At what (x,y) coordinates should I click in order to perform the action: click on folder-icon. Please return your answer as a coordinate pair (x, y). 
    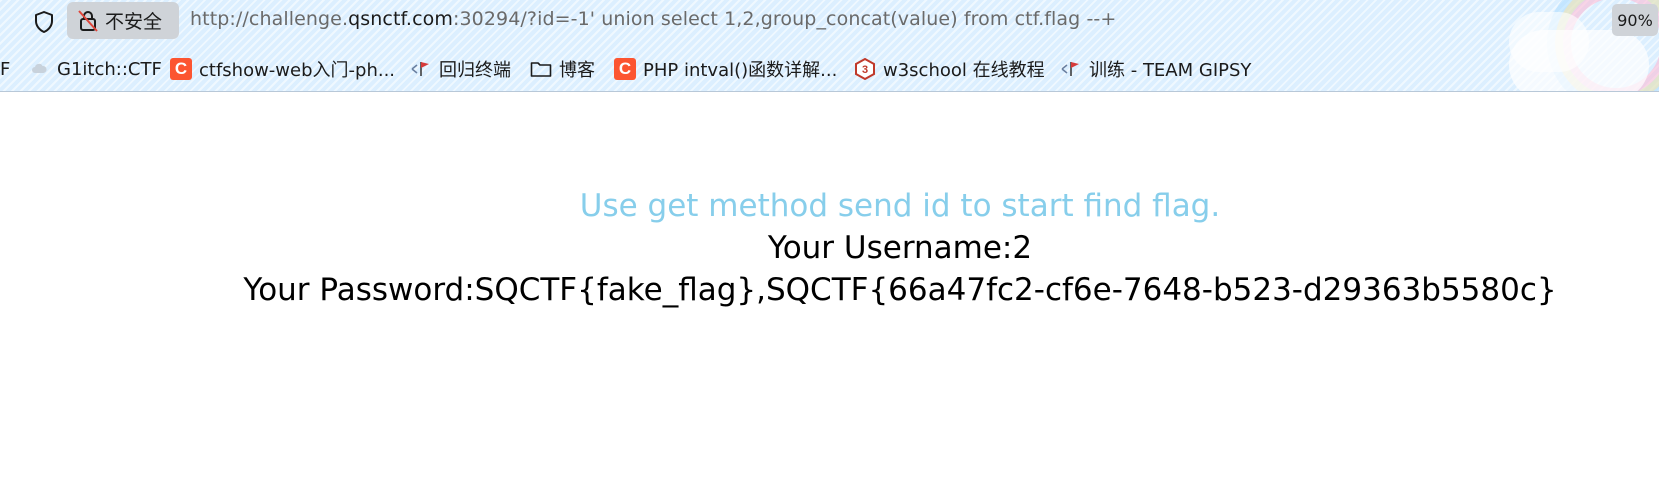
    Looking at the image, I should click on (541, 69).